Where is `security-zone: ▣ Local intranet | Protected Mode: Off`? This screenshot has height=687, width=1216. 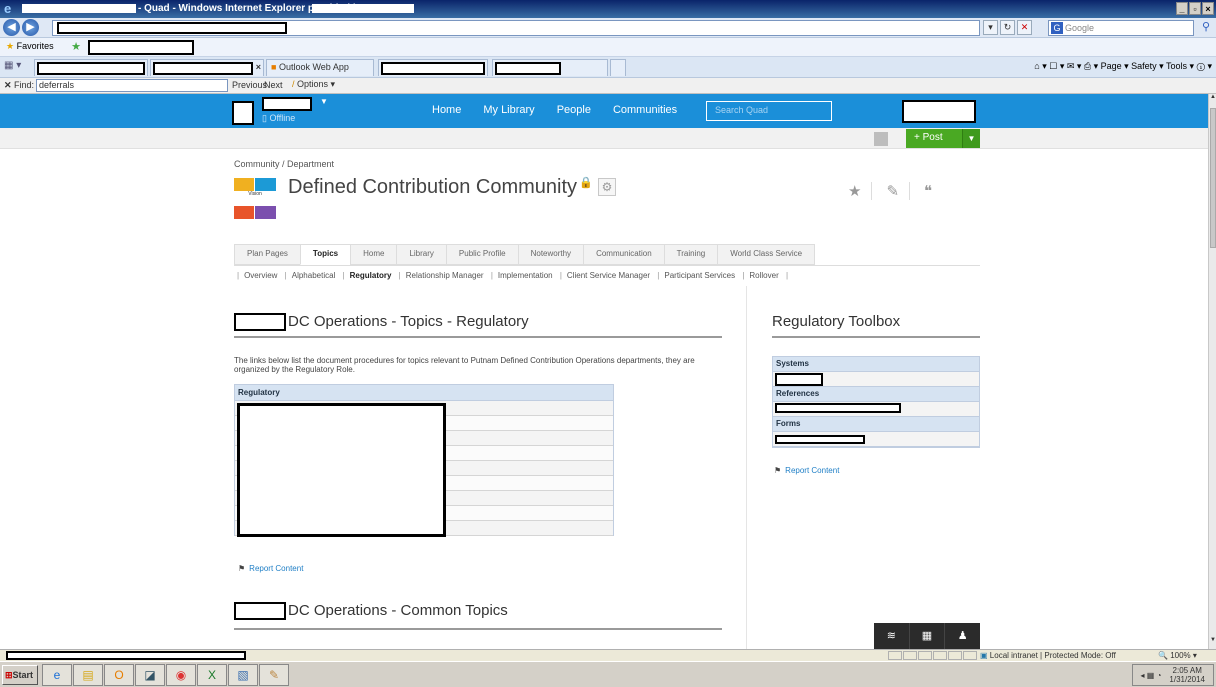
security-zone: ▣ Local intranet | Protected Mode: Off is located at coordinates (1048, 655).